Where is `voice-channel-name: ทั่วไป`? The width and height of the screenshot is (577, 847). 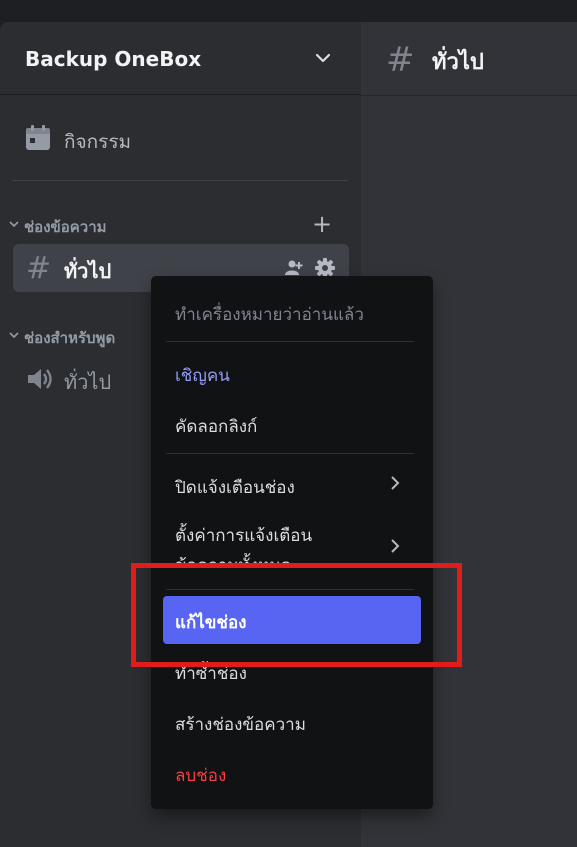 voice-channel-name: ทั่วไป is located at coordinates (87, 382).